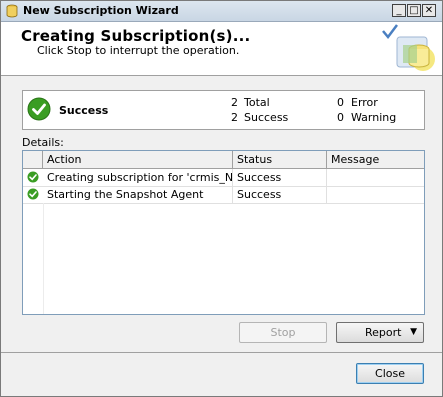 The image size is (443, 397). Describe the element at coordinates (340, 102) in the screenshot. I see `error-count: 0` at that location.